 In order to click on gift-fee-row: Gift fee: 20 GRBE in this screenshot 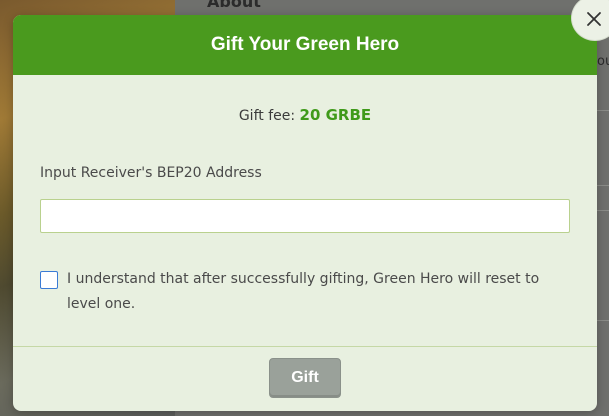, I will do `click(305, 115)`.